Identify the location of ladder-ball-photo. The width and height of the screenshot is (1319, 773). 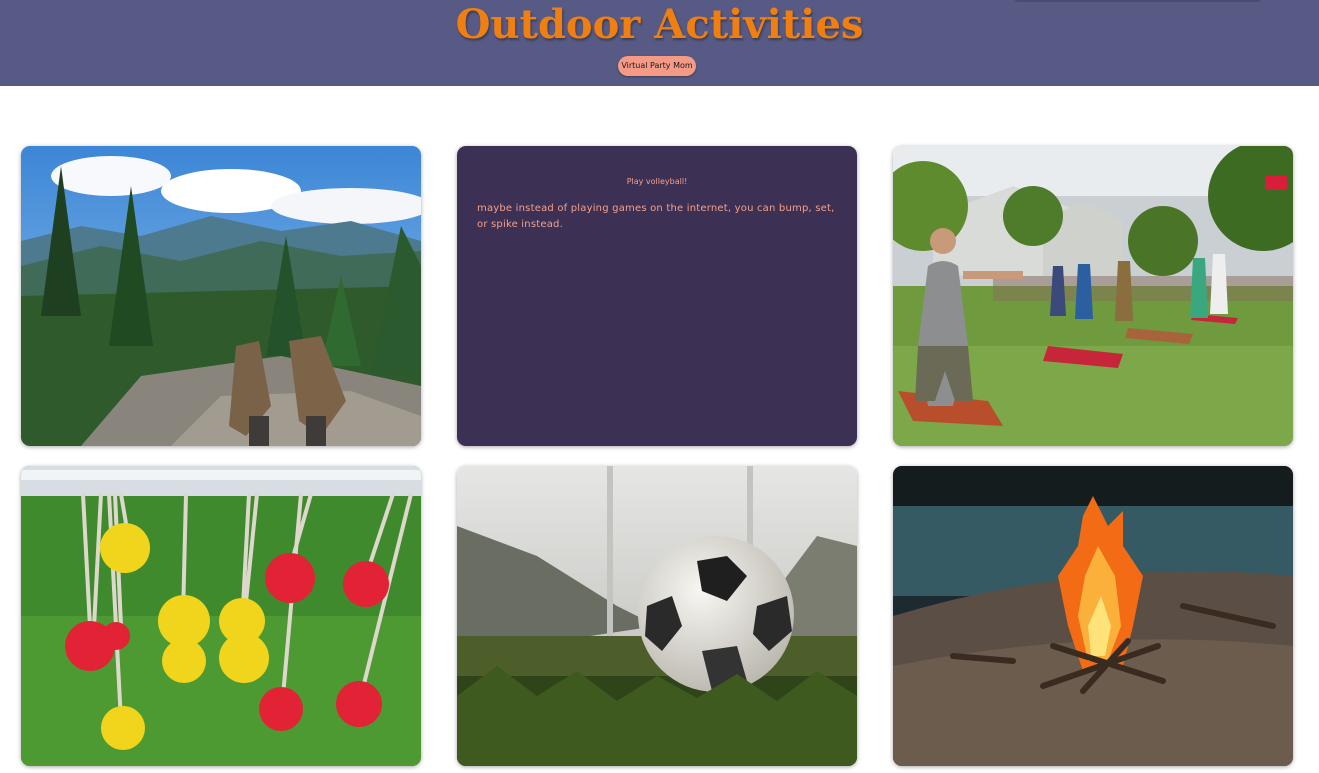
(221, 616).